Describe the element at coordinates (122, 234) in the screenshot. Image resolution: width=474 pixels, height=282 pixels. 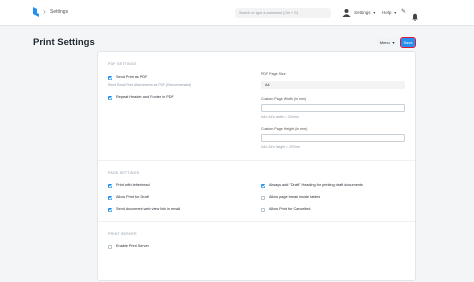
I see `section-label-print-server: PRINT SERVER` at that location.